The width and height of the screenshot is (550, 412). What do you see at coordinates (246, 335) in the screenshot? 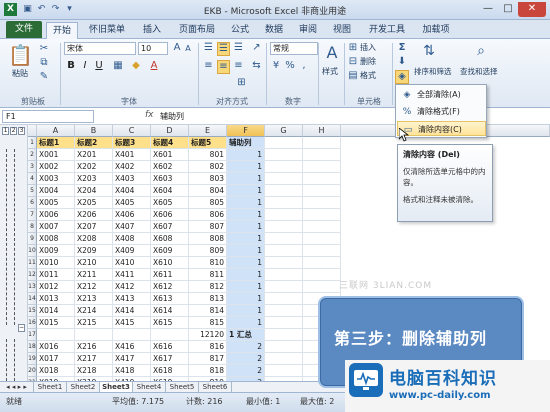
I see `helper-column-cell: 1 汇总` at bounding box center [246, 335].